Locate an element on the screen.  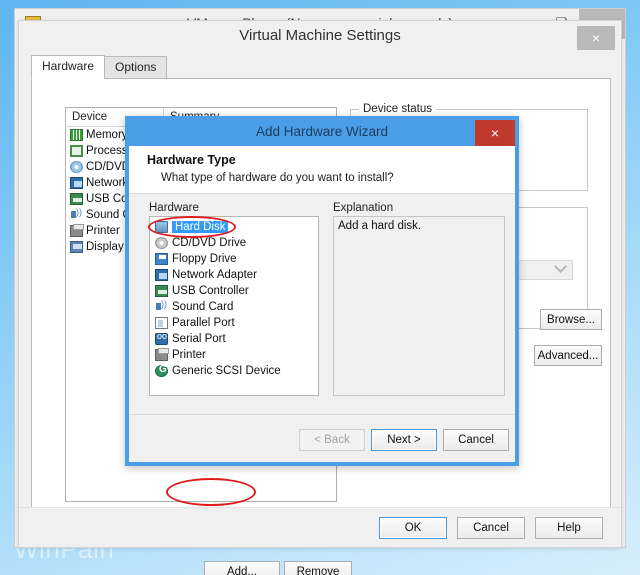
wizard-cancel-button: Cancel is located at coordinates (476, 440).